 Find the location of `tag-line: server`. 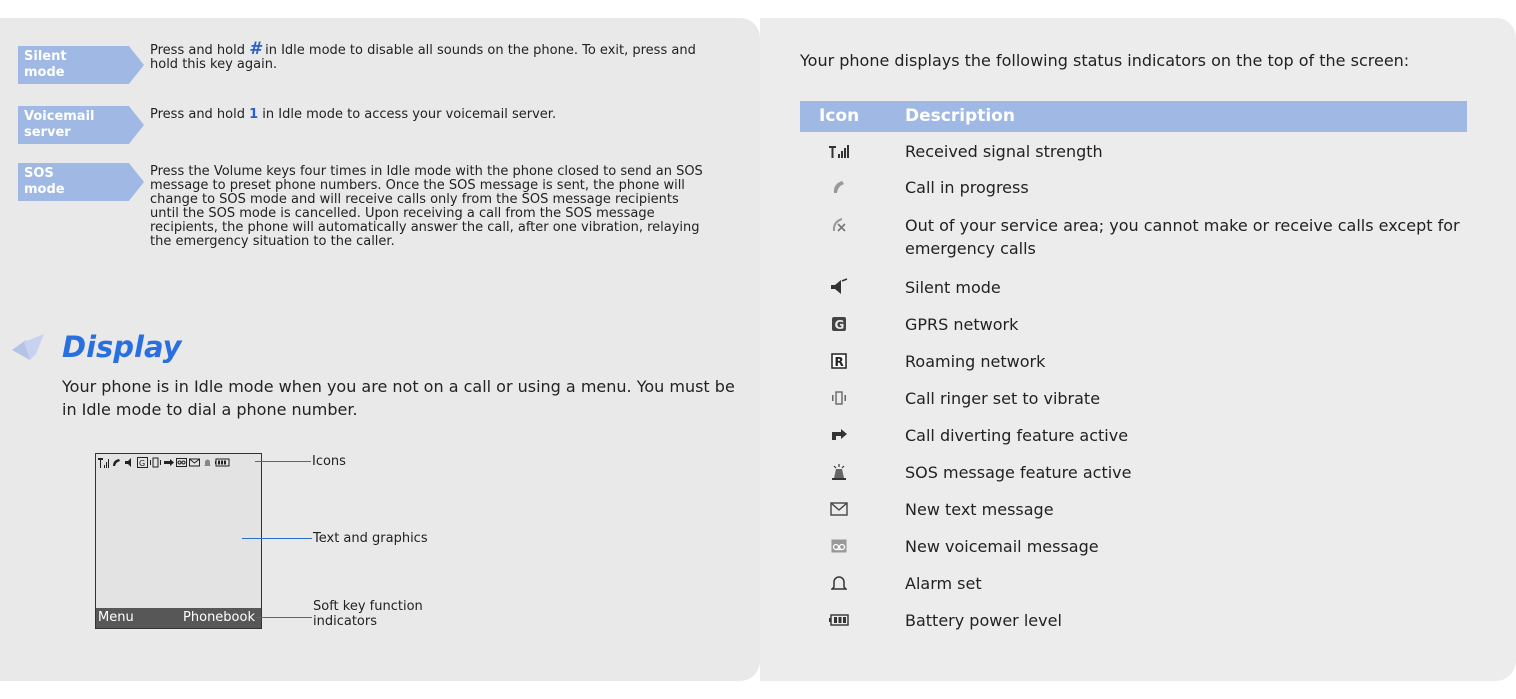

tag-line: server is located at coordinates (47, 132).